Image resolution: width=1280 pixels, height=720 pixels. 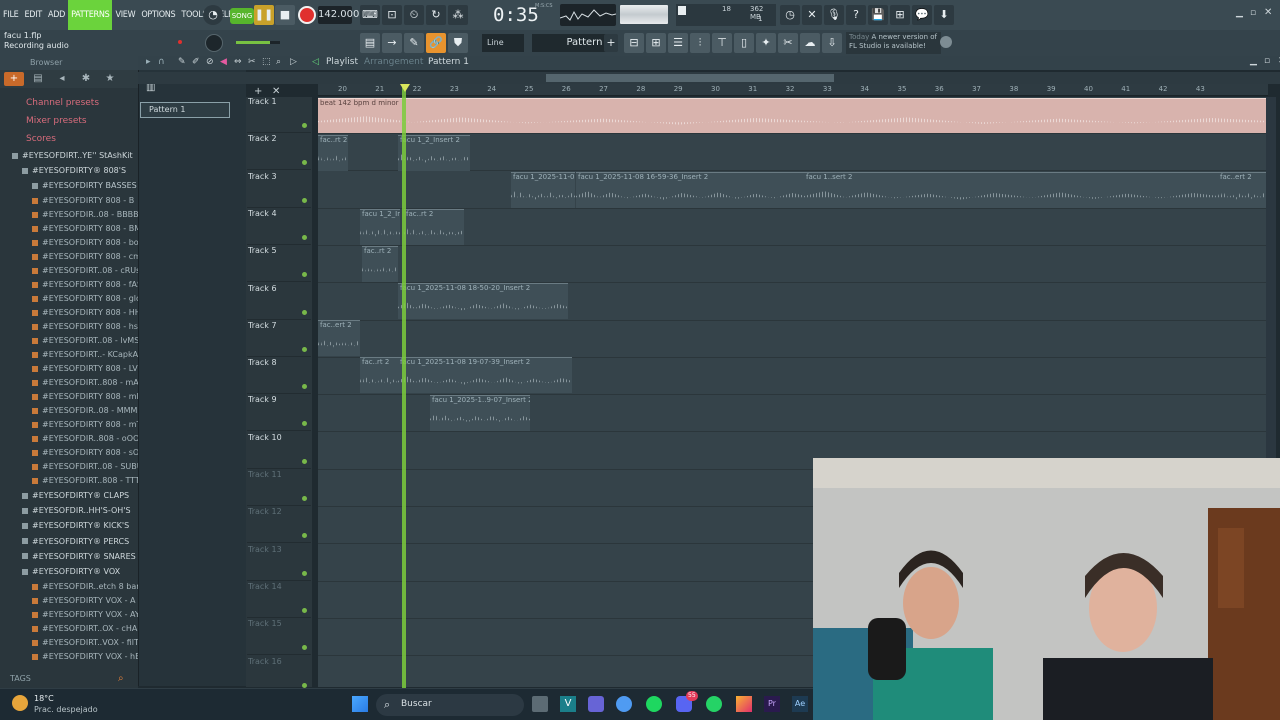 I want to click on browser-category: Mixer presets, so click(x=69, y=121).